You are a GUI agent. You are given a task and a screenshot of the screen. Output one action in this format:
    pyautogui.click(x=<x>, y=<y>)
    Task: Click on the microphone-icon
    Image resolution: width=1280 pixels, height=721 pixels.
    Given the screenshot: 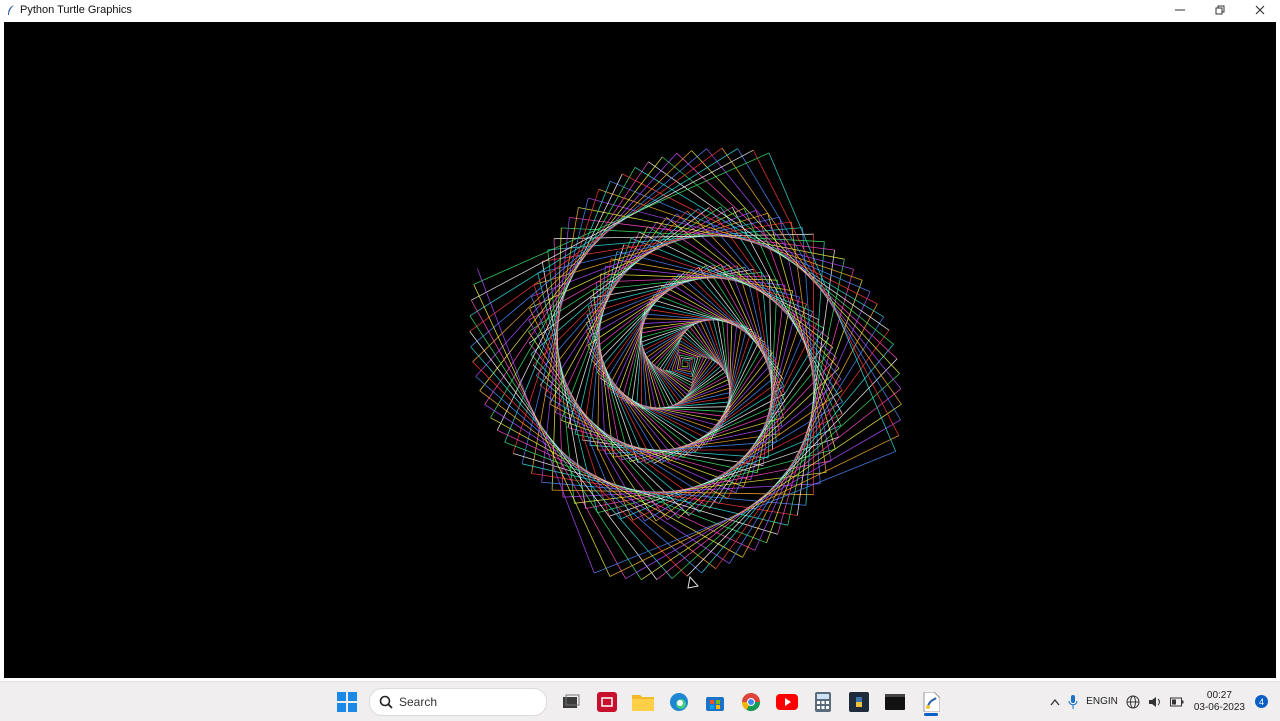 What is the action you would take?
    pyautogui.click(x=1073, y=702)
    